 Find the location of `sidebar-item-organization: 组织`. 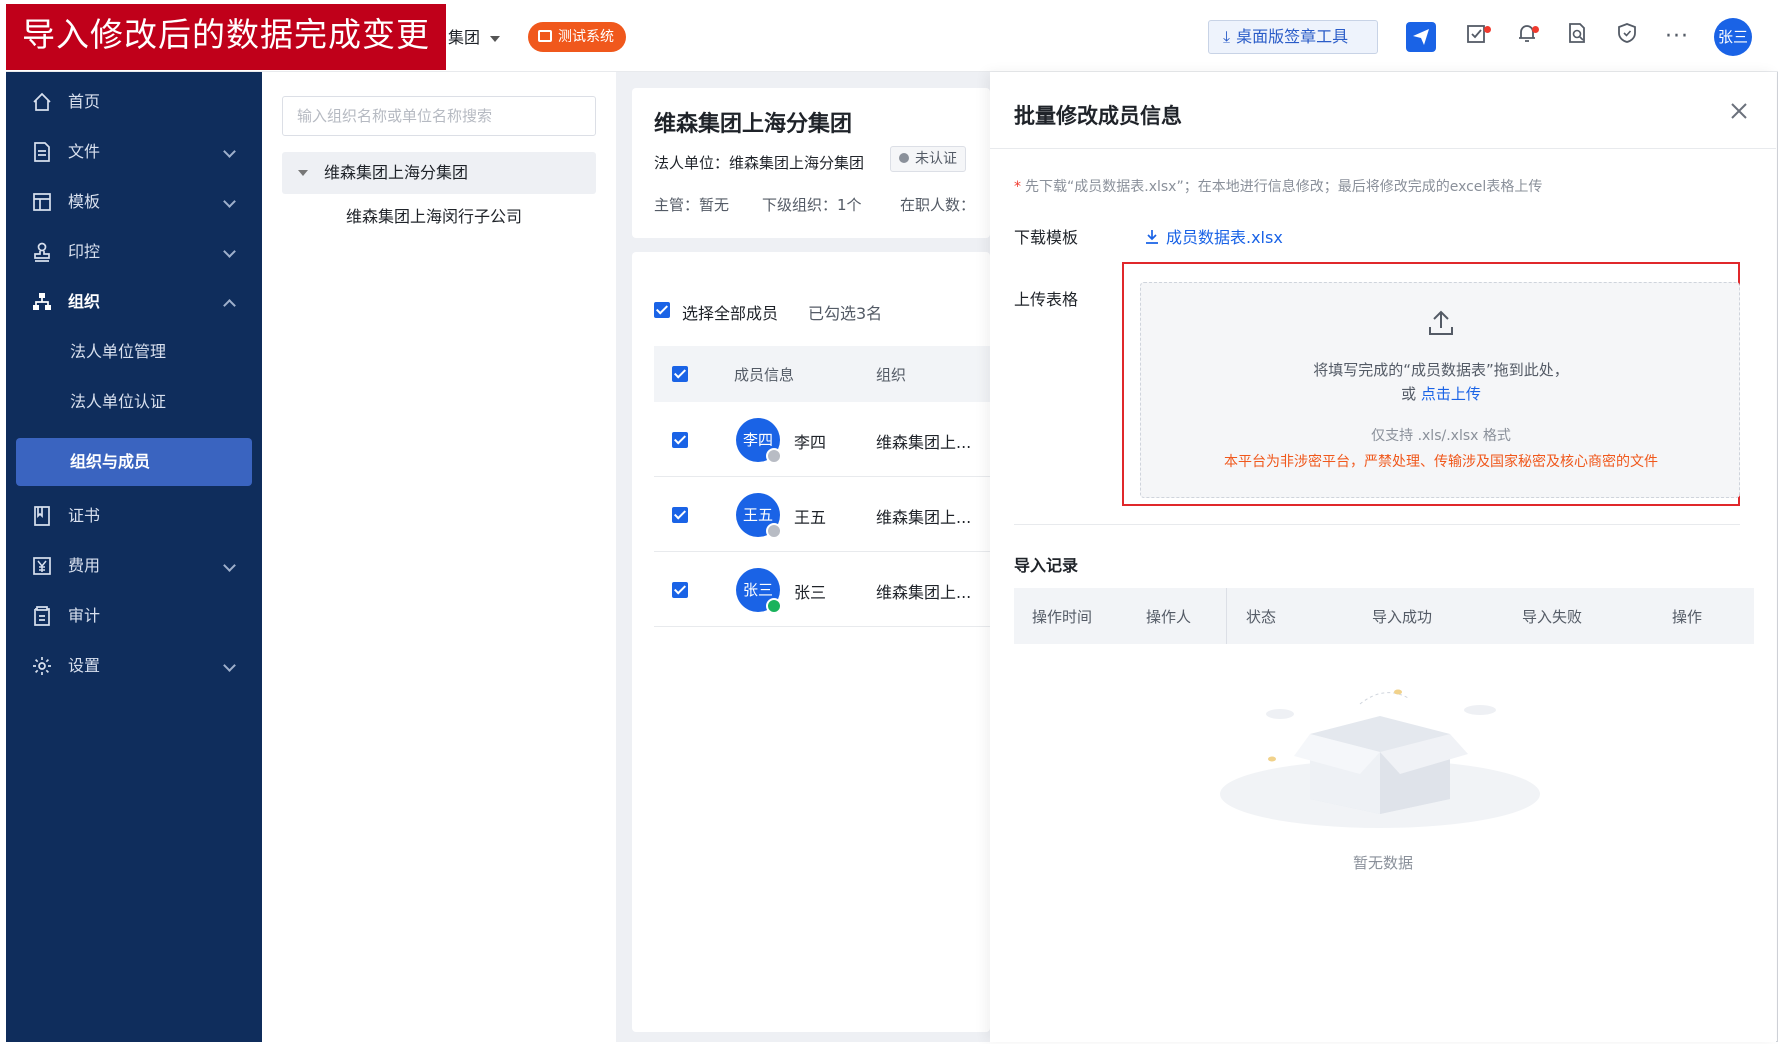

sidebar-item-organization: 组织 is located at coordinates (134, 302).